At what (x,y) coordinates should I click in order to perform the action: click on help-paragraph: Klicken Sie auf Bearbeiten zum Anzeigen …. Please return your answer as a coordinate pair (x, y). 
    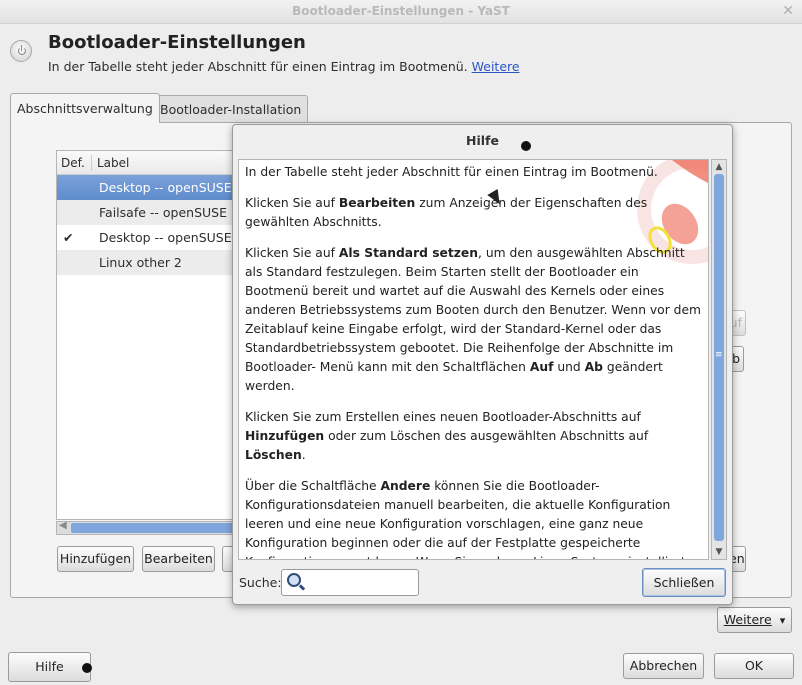
    Looking at the image, I should click on (446, 212).